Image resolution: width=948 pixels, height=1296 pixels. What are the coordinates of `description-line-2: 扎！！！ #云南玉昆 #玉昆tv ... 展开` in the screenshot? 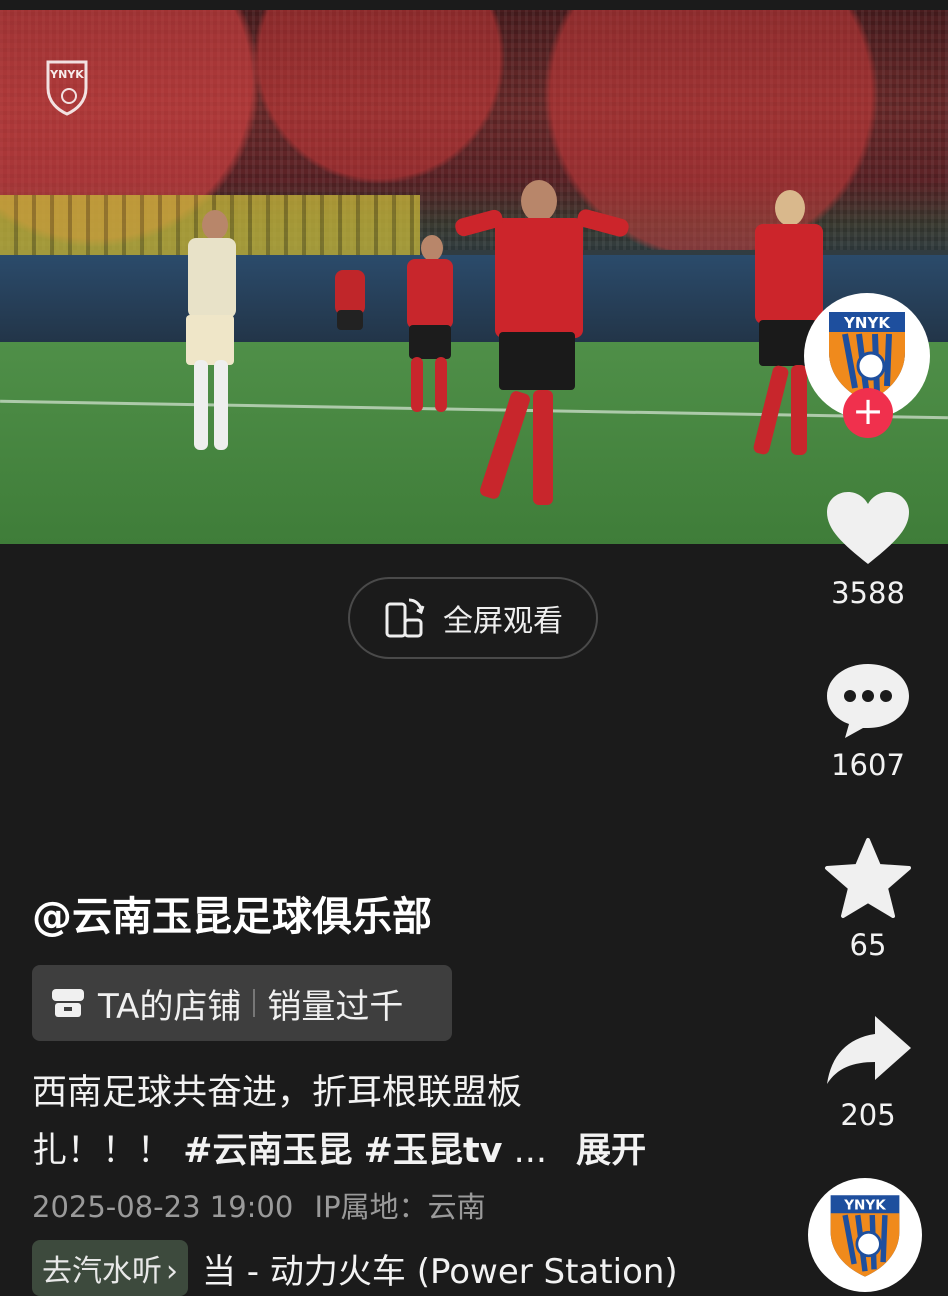 It's located at (362, 1151).